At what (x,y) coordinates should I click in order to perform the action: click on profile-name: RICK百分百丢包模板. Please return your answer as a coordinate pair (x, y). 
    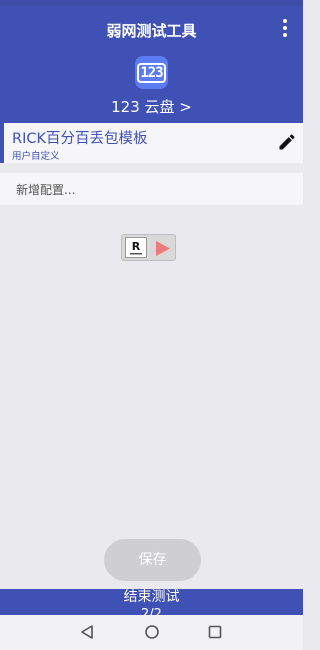
    Looking at the image, I should click on (80, 139).